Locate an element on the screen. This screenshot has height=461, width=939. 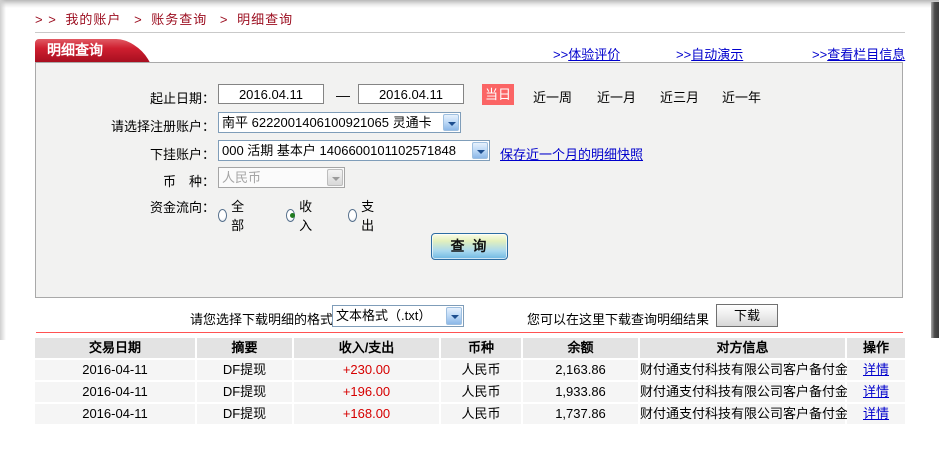
cell-balance: 1,933.86 is located at coordinates (580, 392).